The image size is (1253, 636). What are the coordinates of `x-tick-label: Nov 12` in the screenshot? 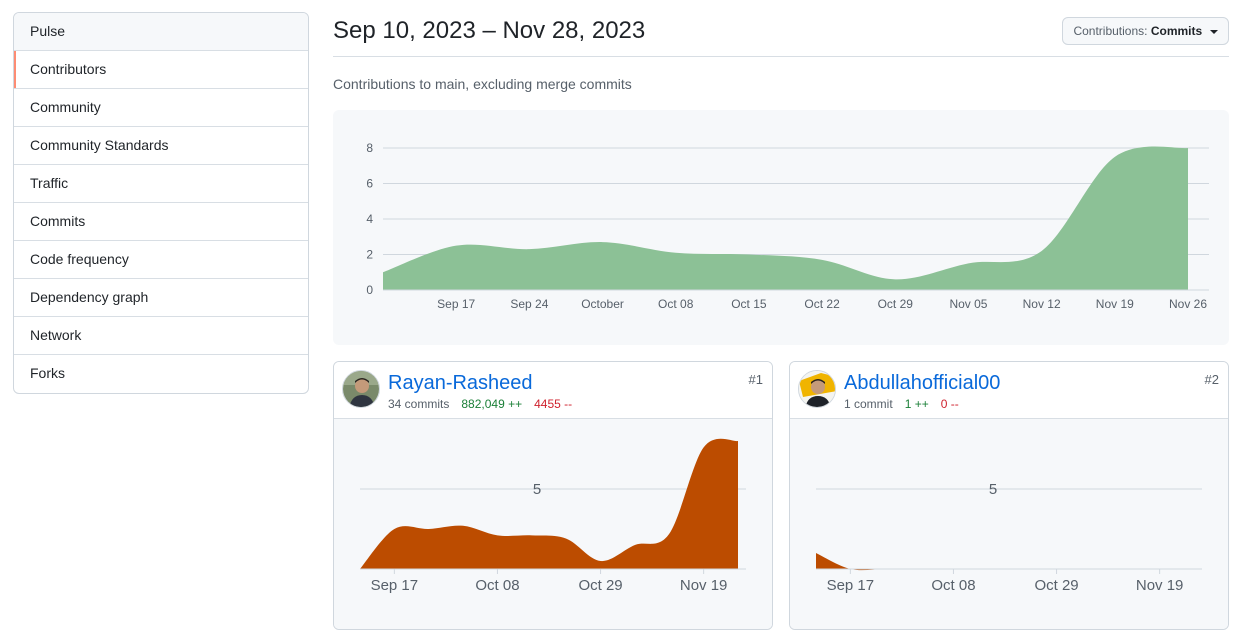 It's located at (1042, 304).